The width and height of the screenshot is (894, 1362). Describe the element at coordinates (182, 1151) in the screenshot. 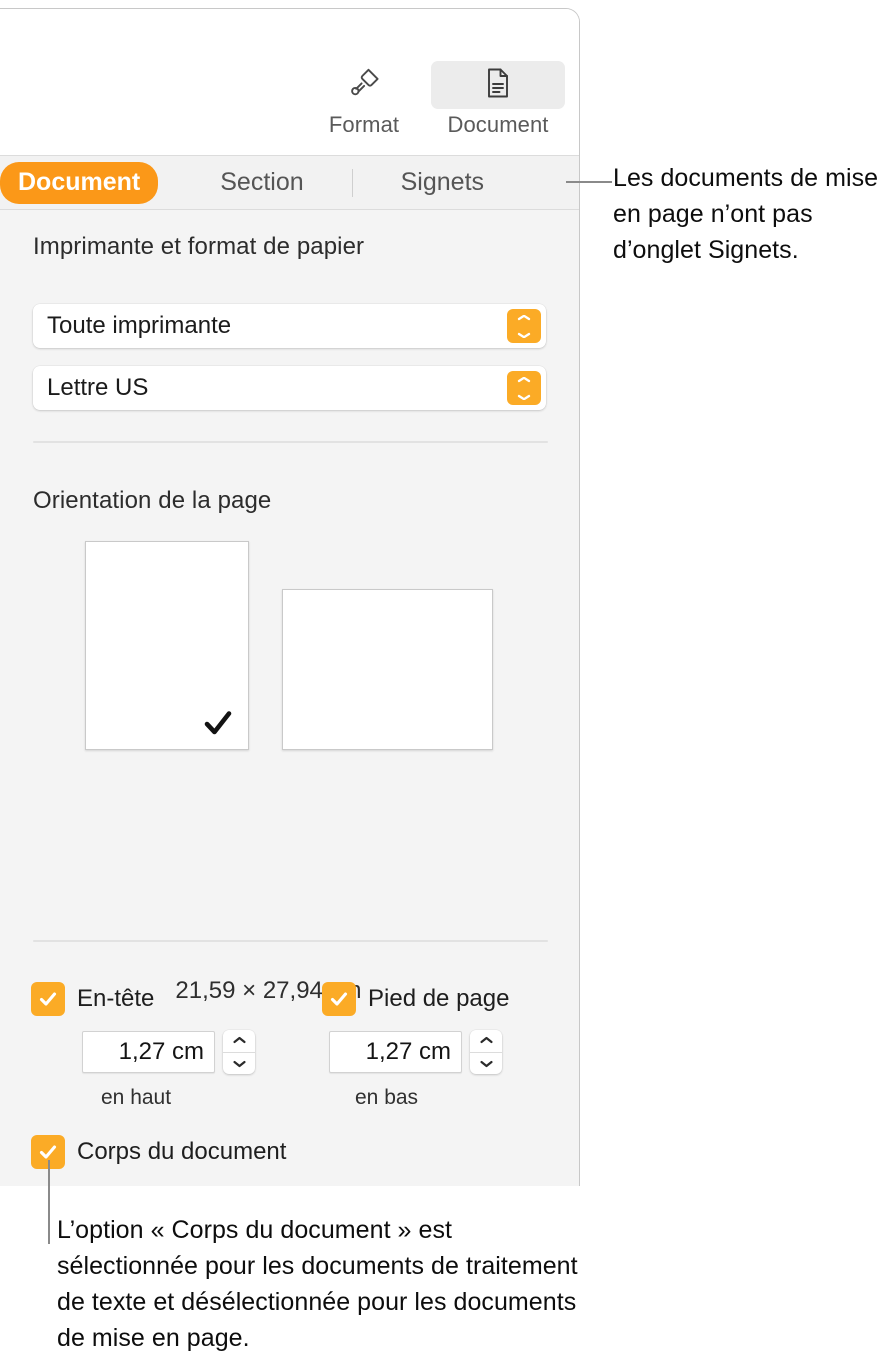

I see `body-checkbox-label: Corps du document` at that location.